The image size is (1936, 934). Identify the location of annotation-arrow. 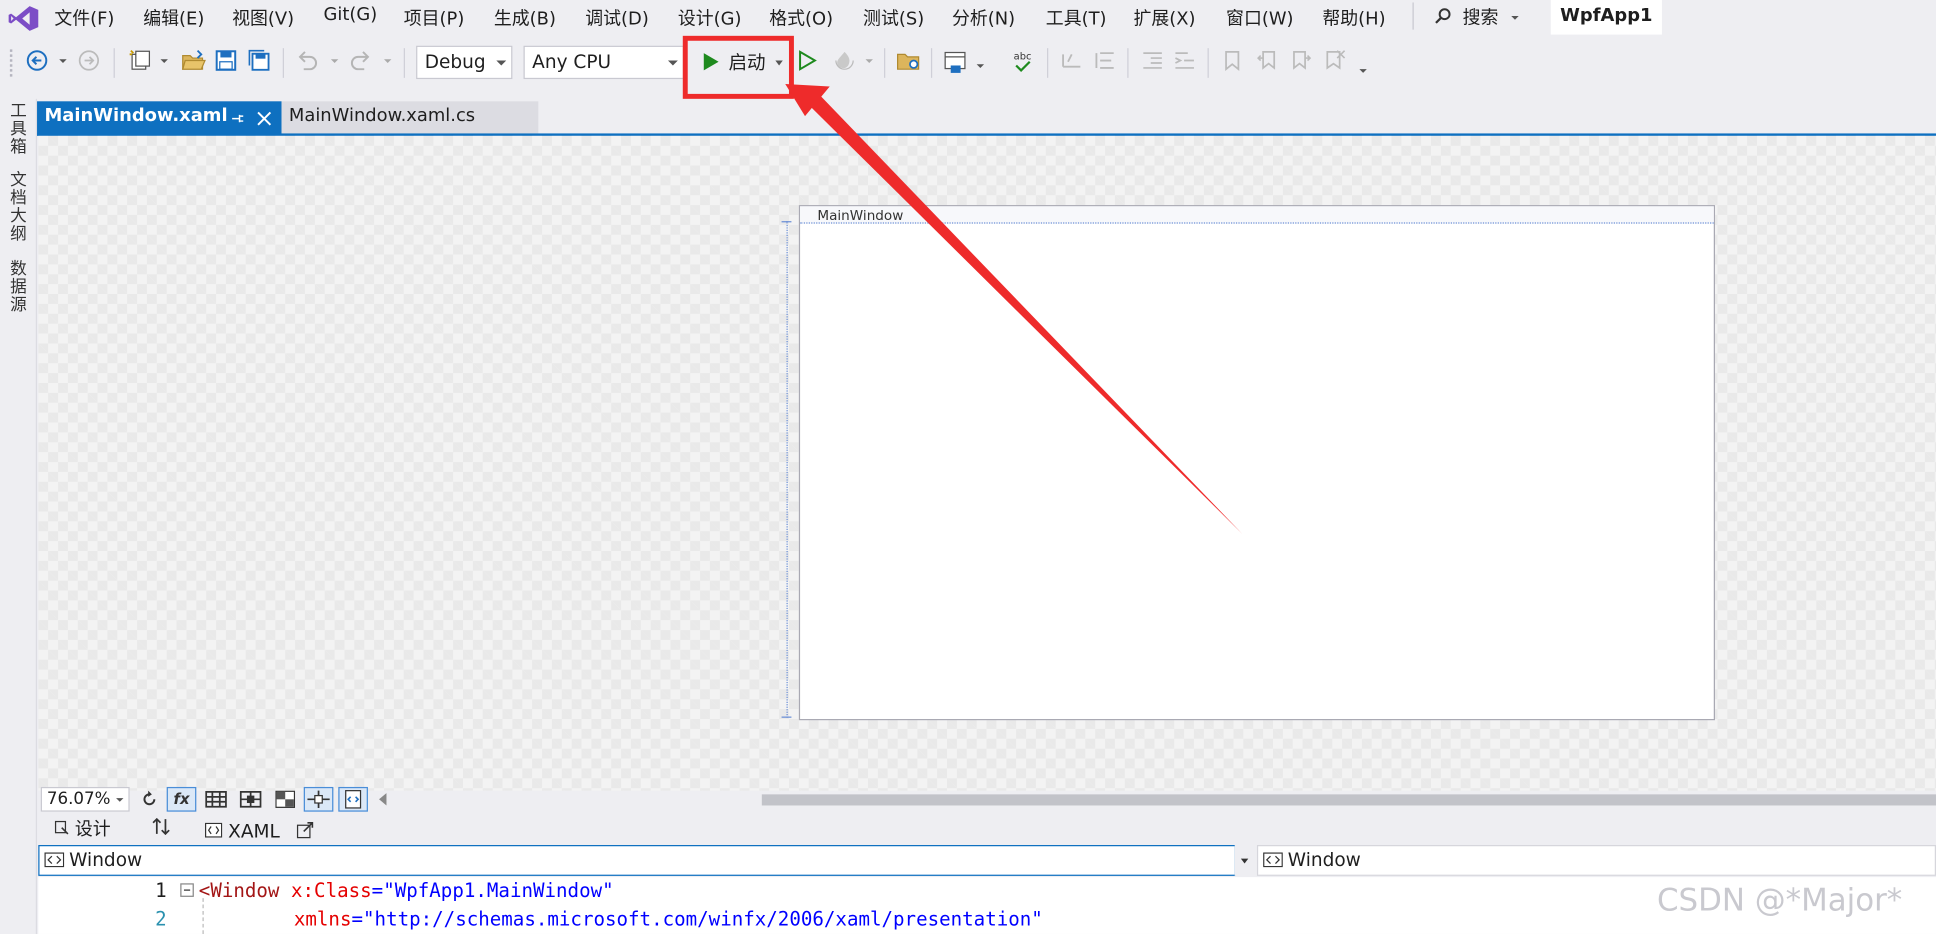
(1014, 309).